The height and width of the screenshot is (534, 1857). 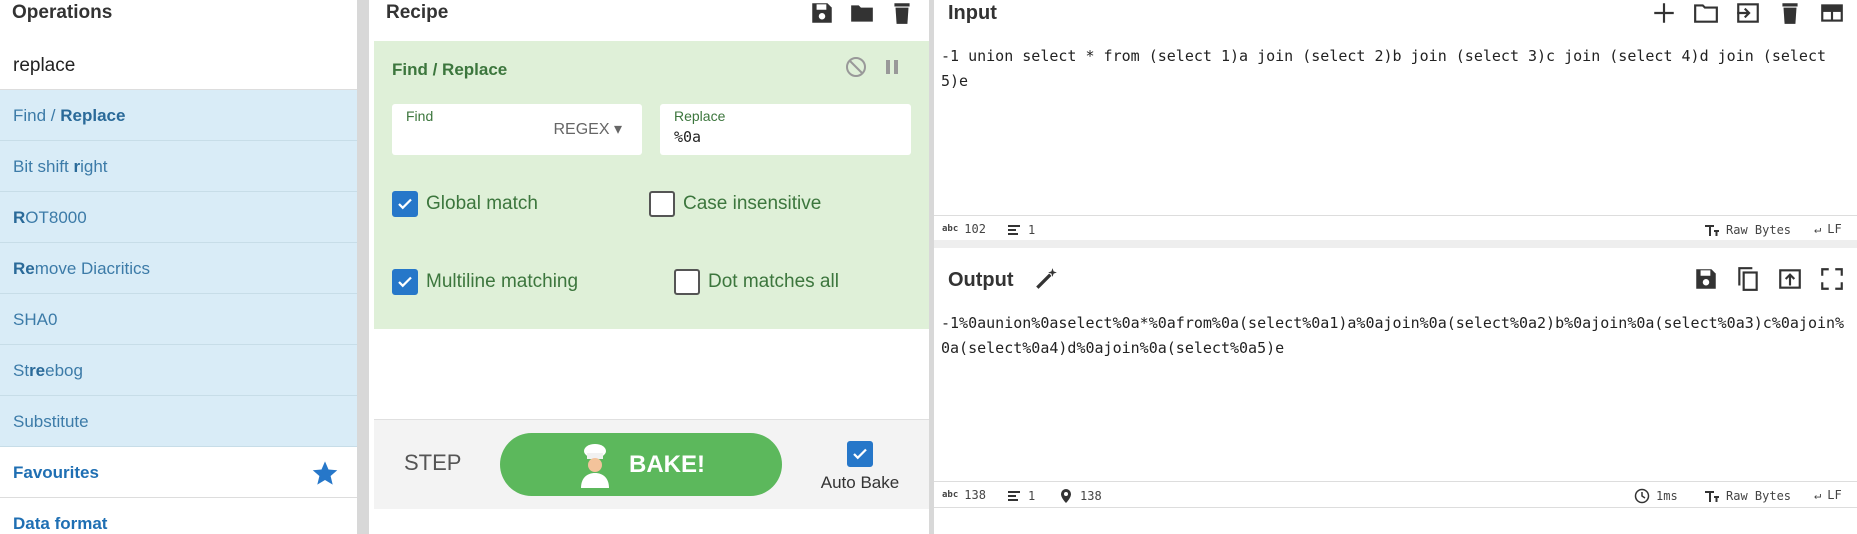 I want to click on auto-bake-checkbox: Auto Bake, so click(x=860, y=467).